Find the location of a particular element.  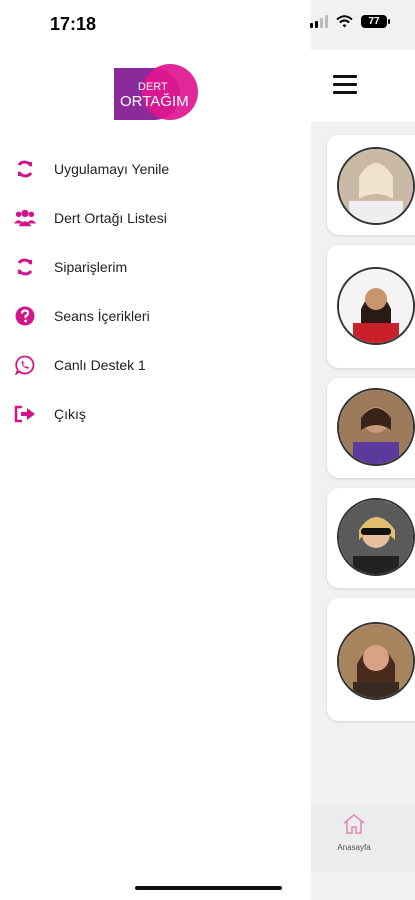

battery-icon: 77 is located at coordinates (375, 21).